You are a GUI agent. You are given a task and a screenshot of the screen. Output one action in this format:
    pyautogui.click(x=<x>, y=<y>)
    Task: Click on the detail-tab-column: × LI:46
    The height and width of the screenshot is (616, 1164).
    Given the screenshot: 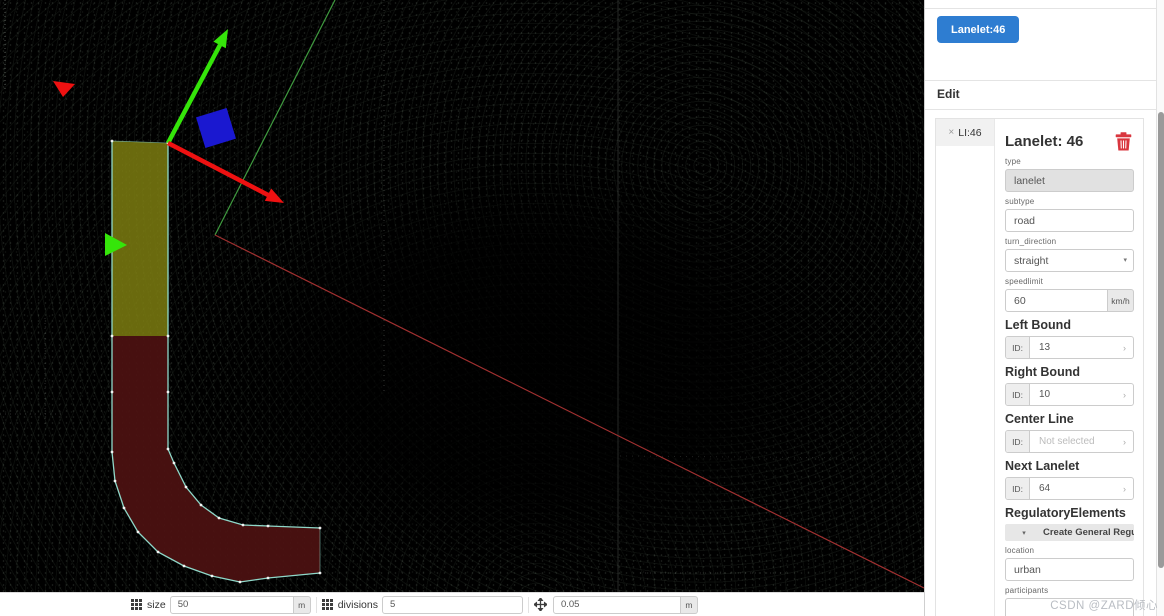 What is the action you would take?
    pyautogui.click(x=965, y=367)
    